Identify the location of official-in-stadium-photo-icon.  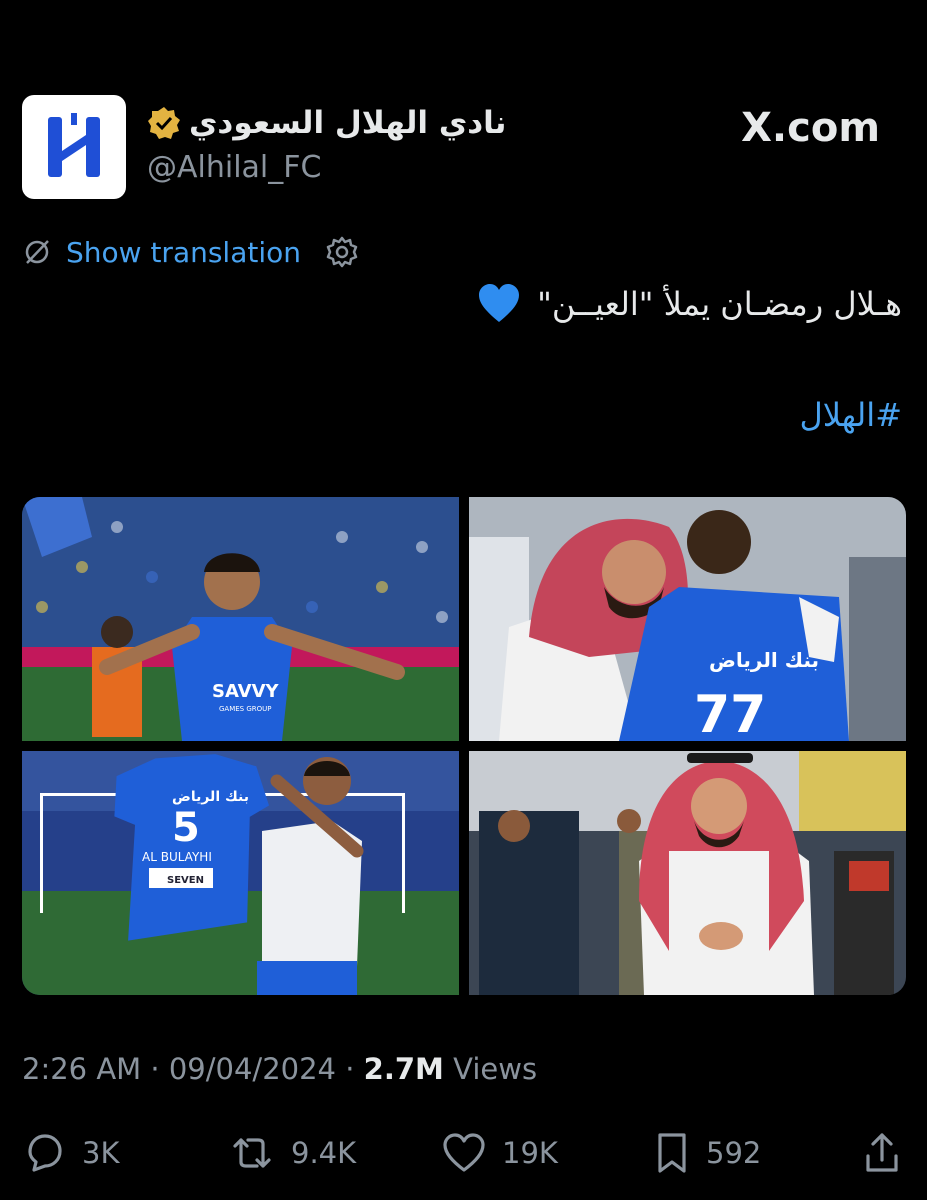
(687, 873).